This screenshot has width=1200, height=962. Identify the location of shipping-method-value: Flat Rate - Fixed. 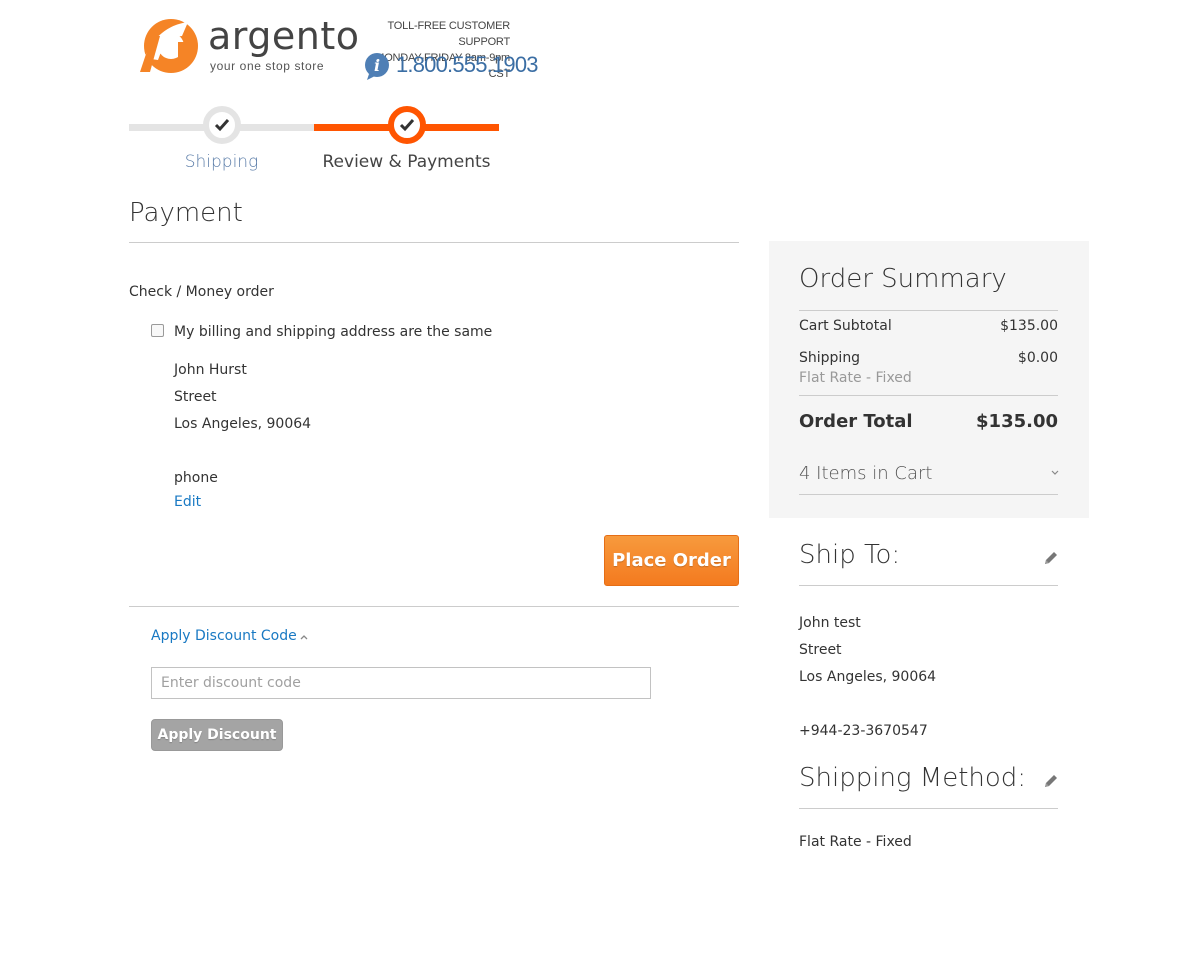
(855, 842).